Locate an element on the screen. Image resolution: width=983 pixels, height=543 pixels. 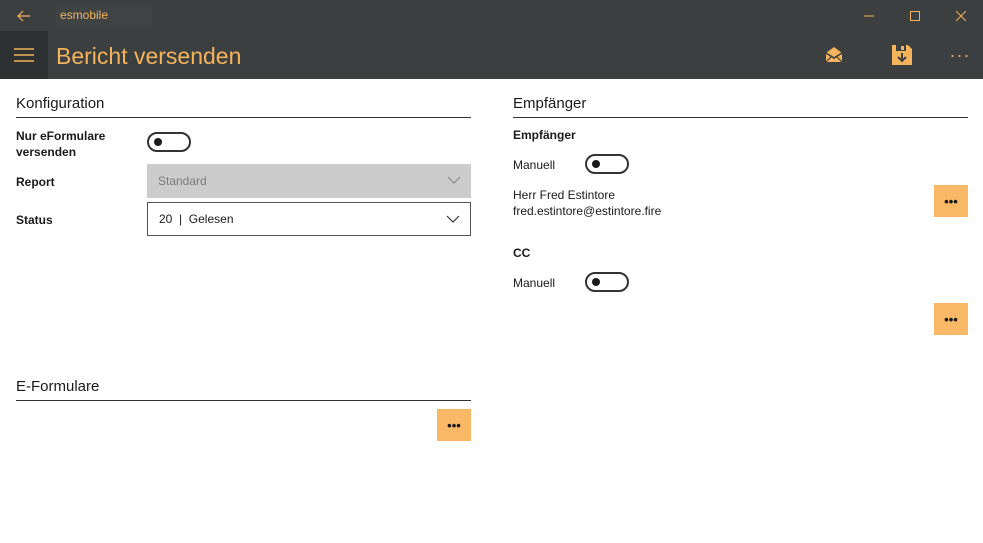
send-mail-button is located at coordinates (834, 55).